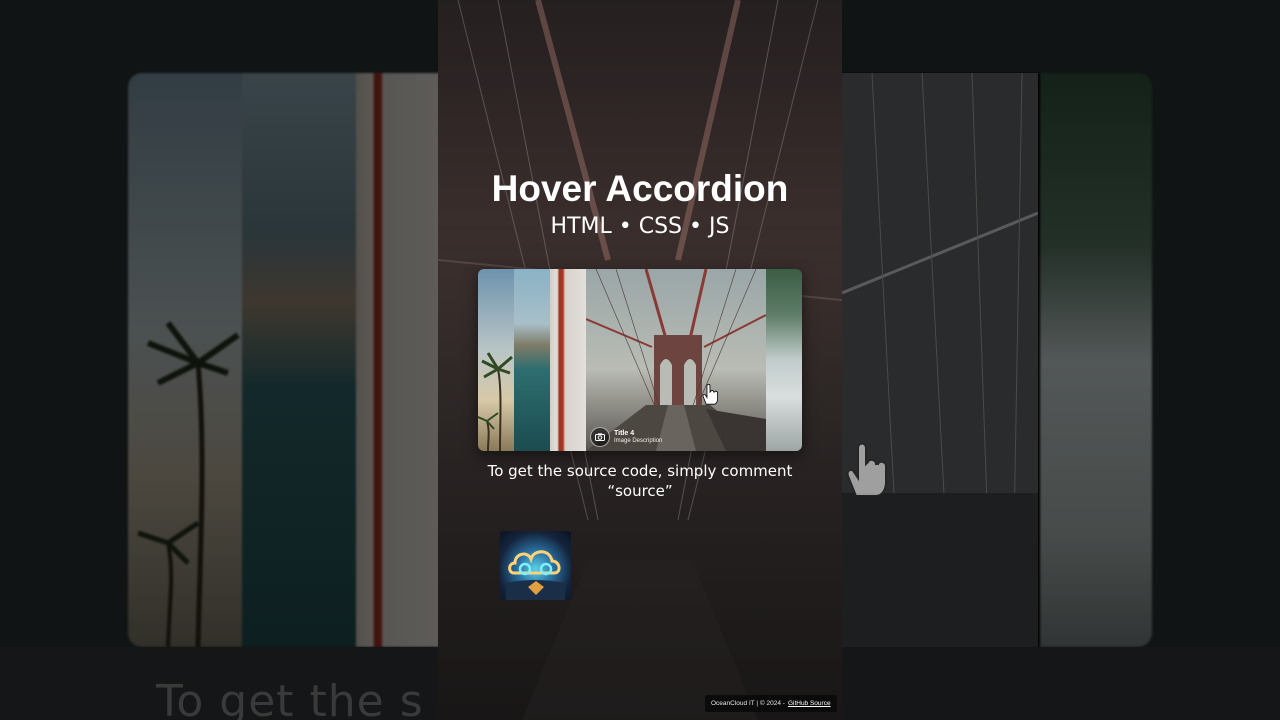  Describe the element at coordinates (638, 441) in the screenshot. I see `panel-caption-description: Image Description` at that location.